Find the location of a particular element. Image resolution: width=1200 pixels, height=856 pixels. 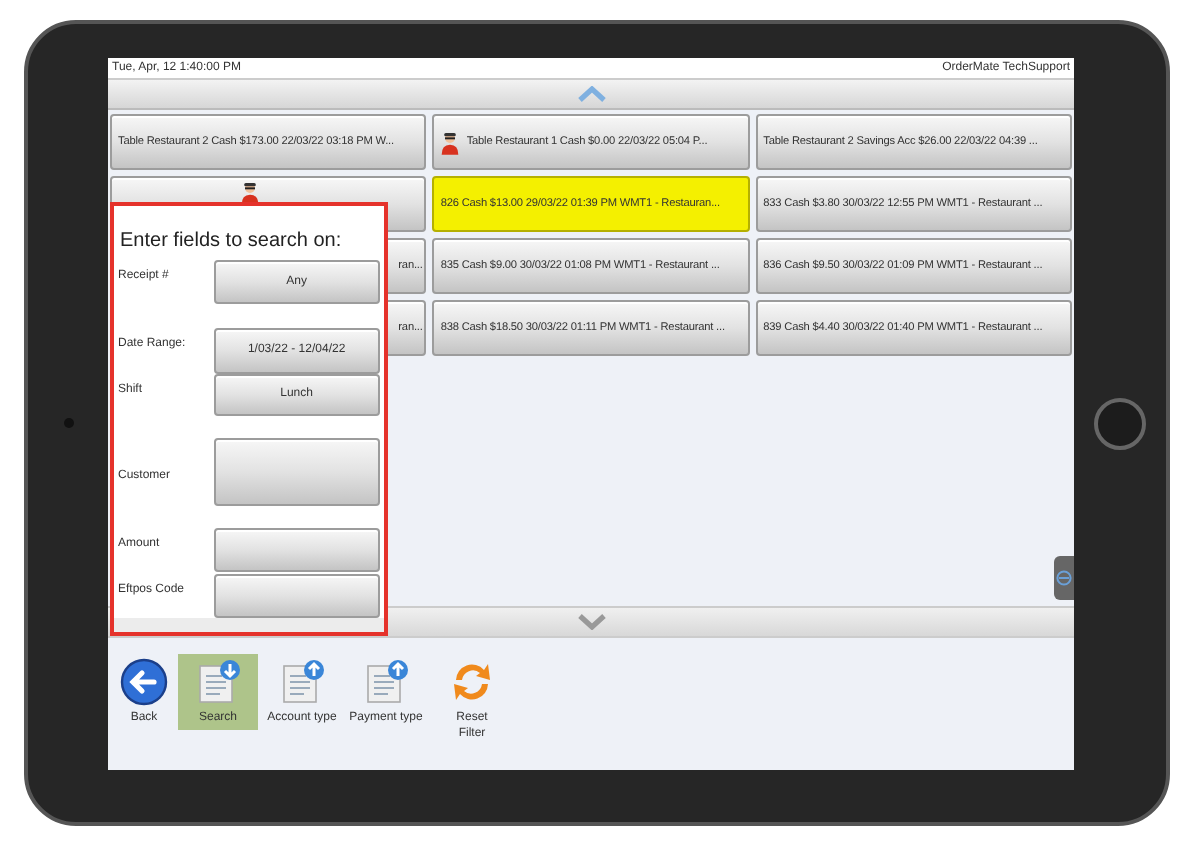

panel-title: Enter fields to search on: is located at coordinates (231, 242).